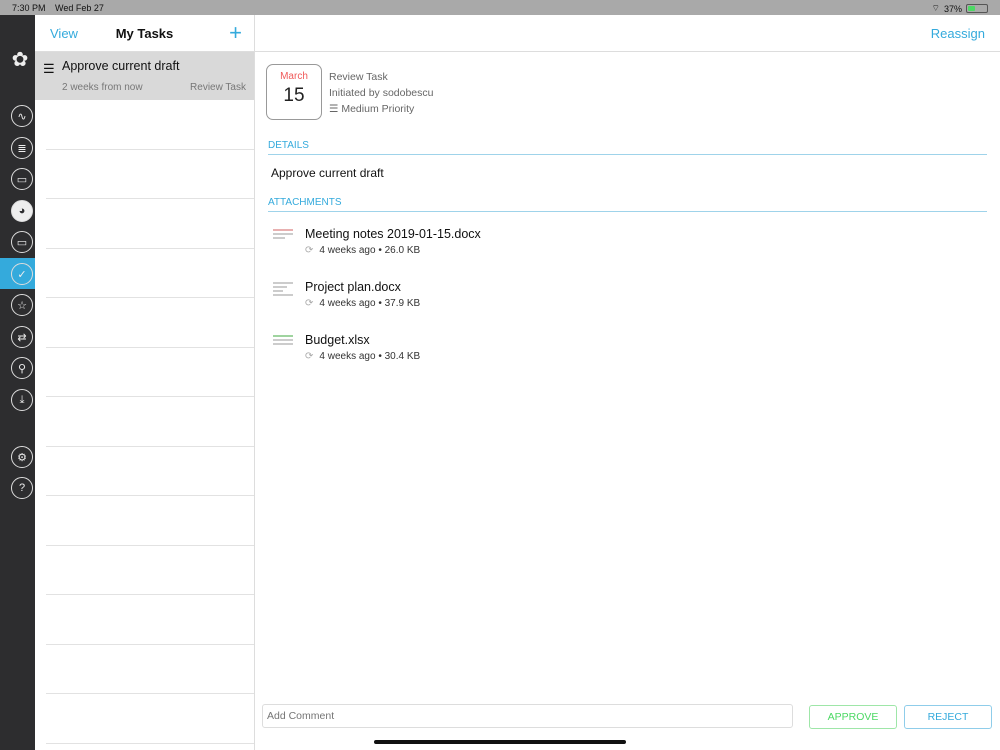  I want to click on logo-icon: ✿, so click(20, 59).